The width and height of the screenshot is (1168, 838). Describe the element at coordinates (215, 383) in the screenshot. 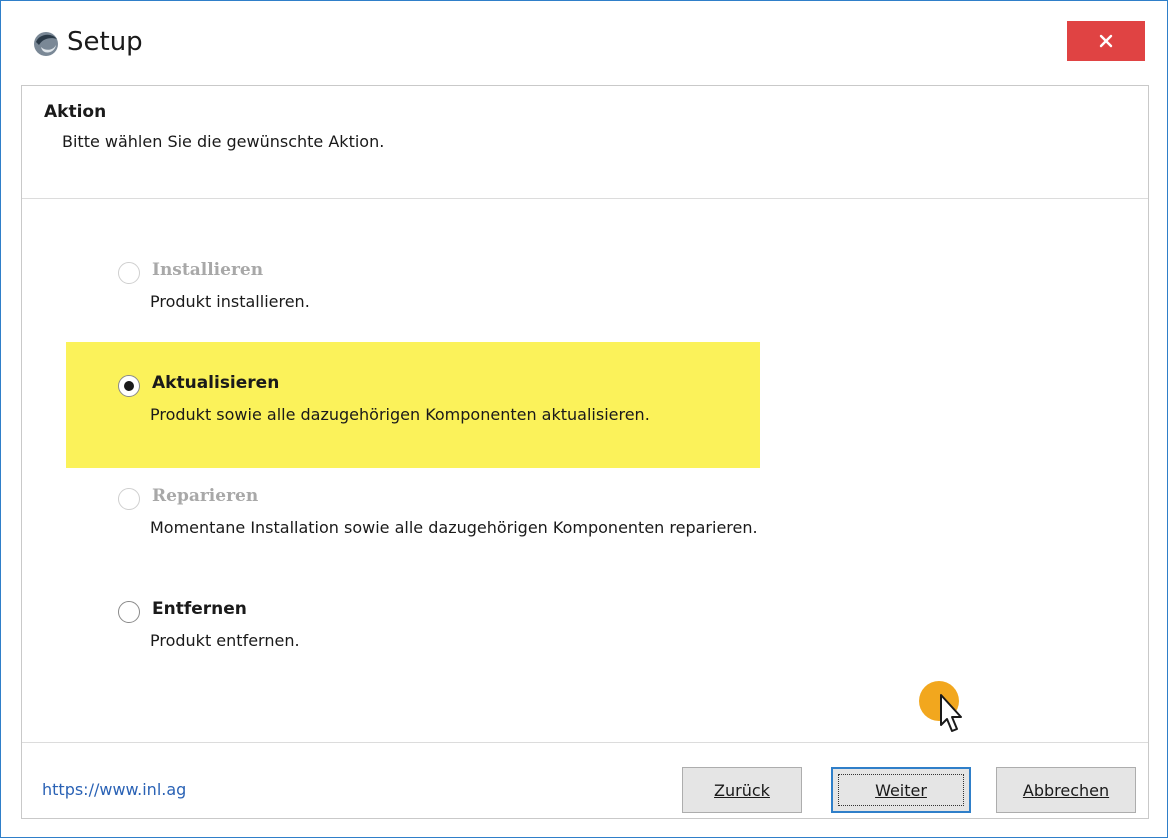

I see `option-label: Aktualisieren` at that location.